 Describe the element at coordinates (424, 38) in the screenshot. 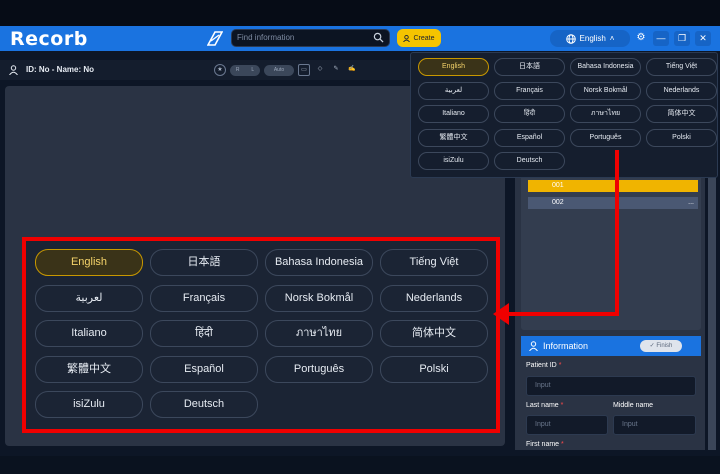

I see `create-label: Create` at that location.